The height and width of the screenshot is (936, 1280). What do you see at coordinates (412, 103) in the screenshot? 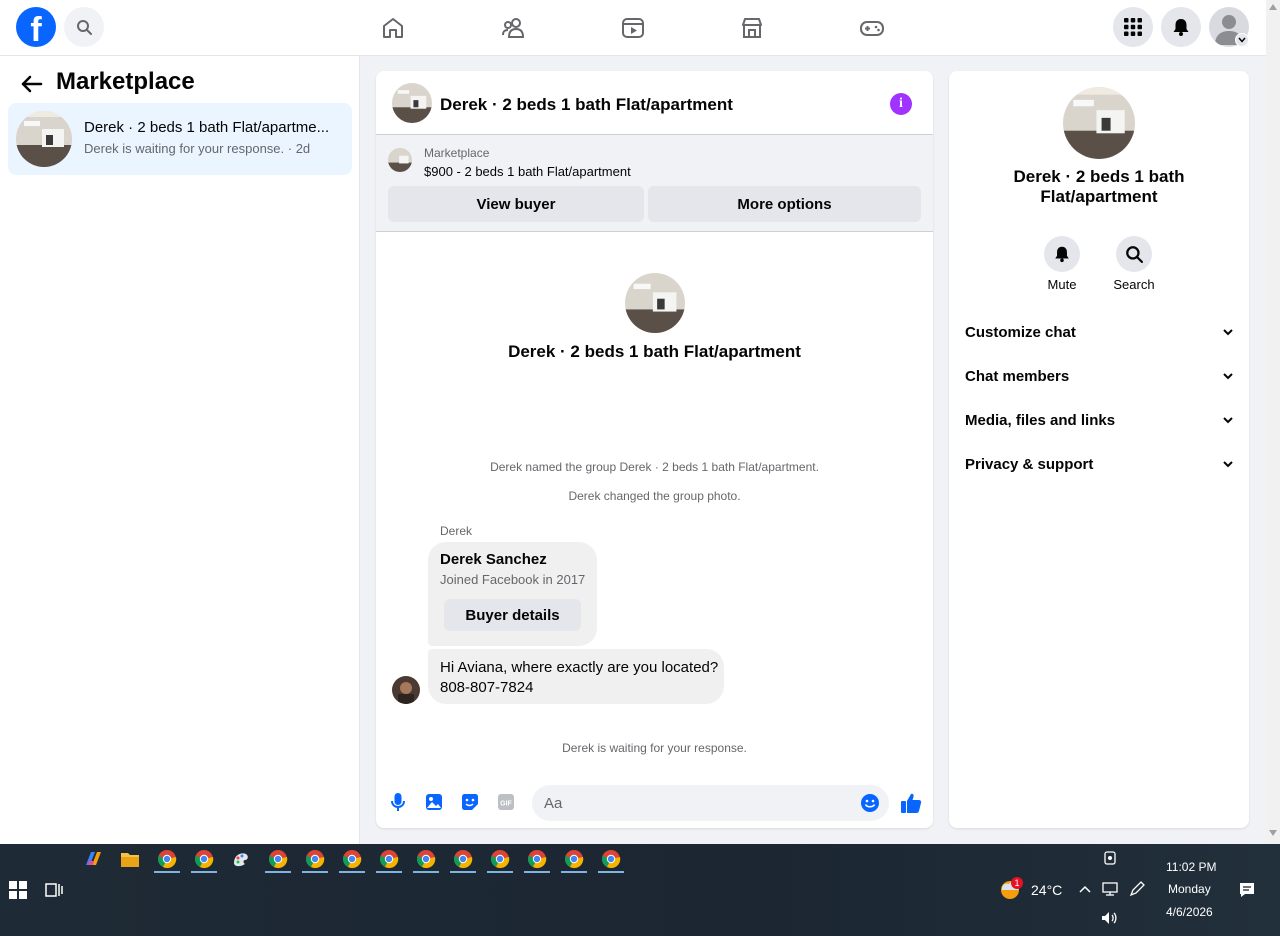
I see `chat-header-avatar` at bounding box center [412, 103].